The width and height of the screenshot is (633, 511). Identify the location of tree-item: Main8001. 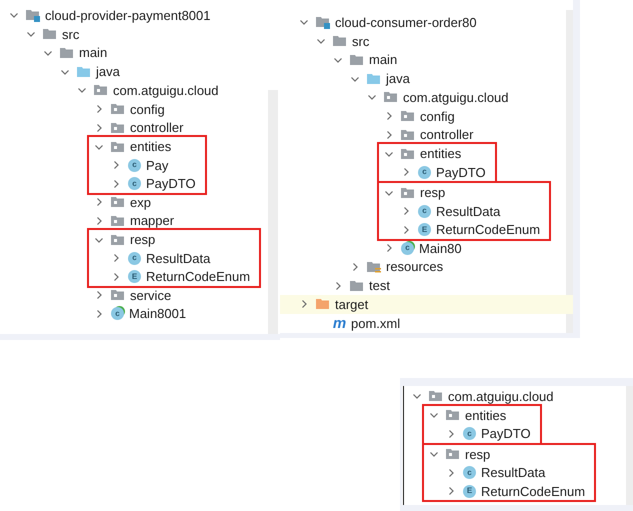
(158, 314).